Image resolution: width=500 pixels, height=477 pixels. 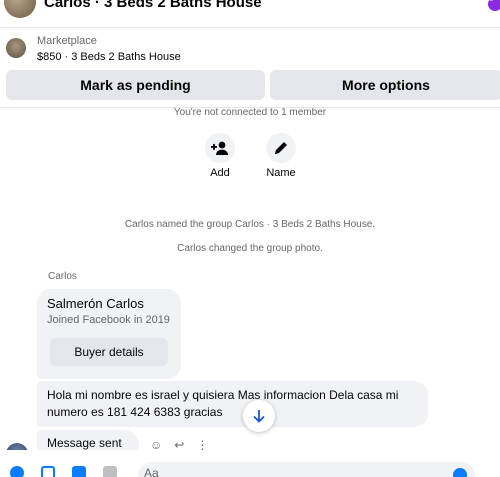 I want to click on message-actions: ☺ ↩ ⋮, so click(x=179, y=444).